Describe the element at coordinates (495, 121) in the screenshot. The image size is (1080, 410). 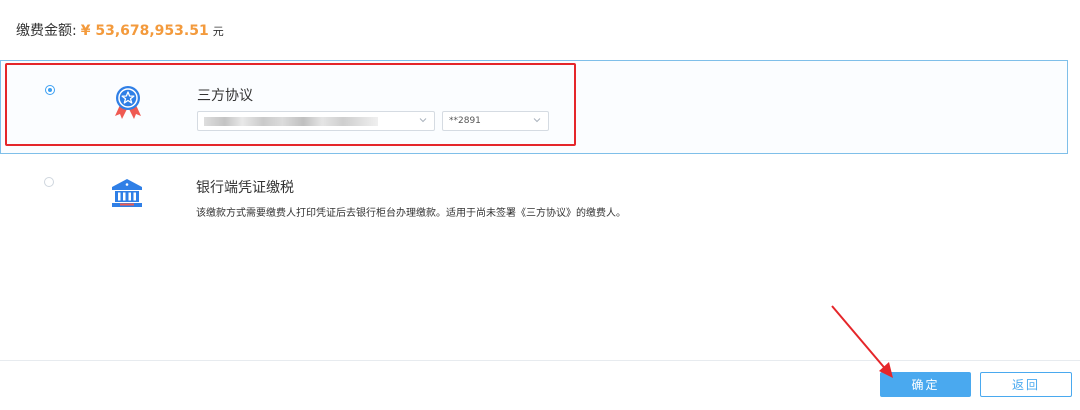
I see `card-number-select: **2891` at that location.